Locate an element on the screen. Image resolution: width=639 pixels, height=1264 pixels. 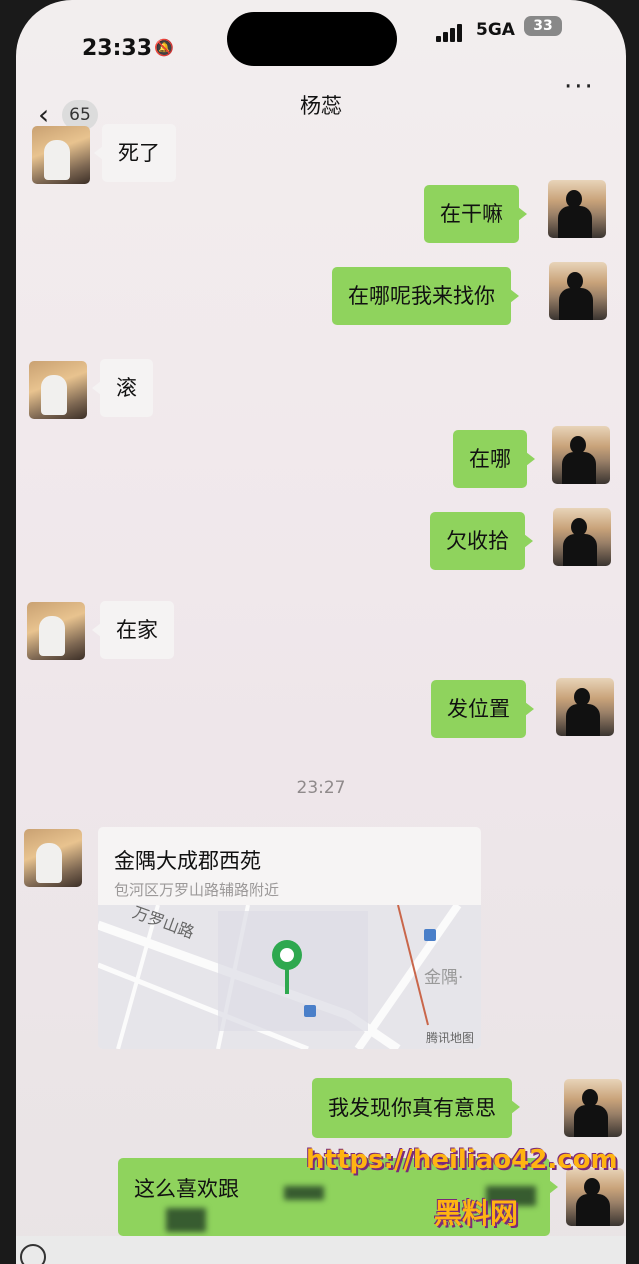
message-bubble-sent: 我发现你真有意思 is located at coordinates (416, 1108).